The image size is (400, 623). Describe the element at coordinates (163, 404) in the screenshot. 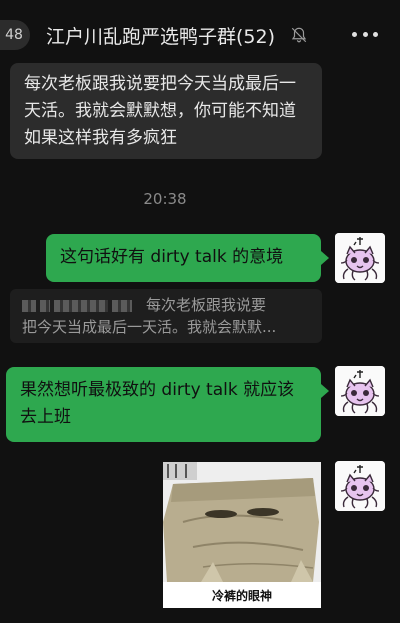

I see `outgoing-message: 果然想听最极致的 dirty talk 就应该去上班` at that location.